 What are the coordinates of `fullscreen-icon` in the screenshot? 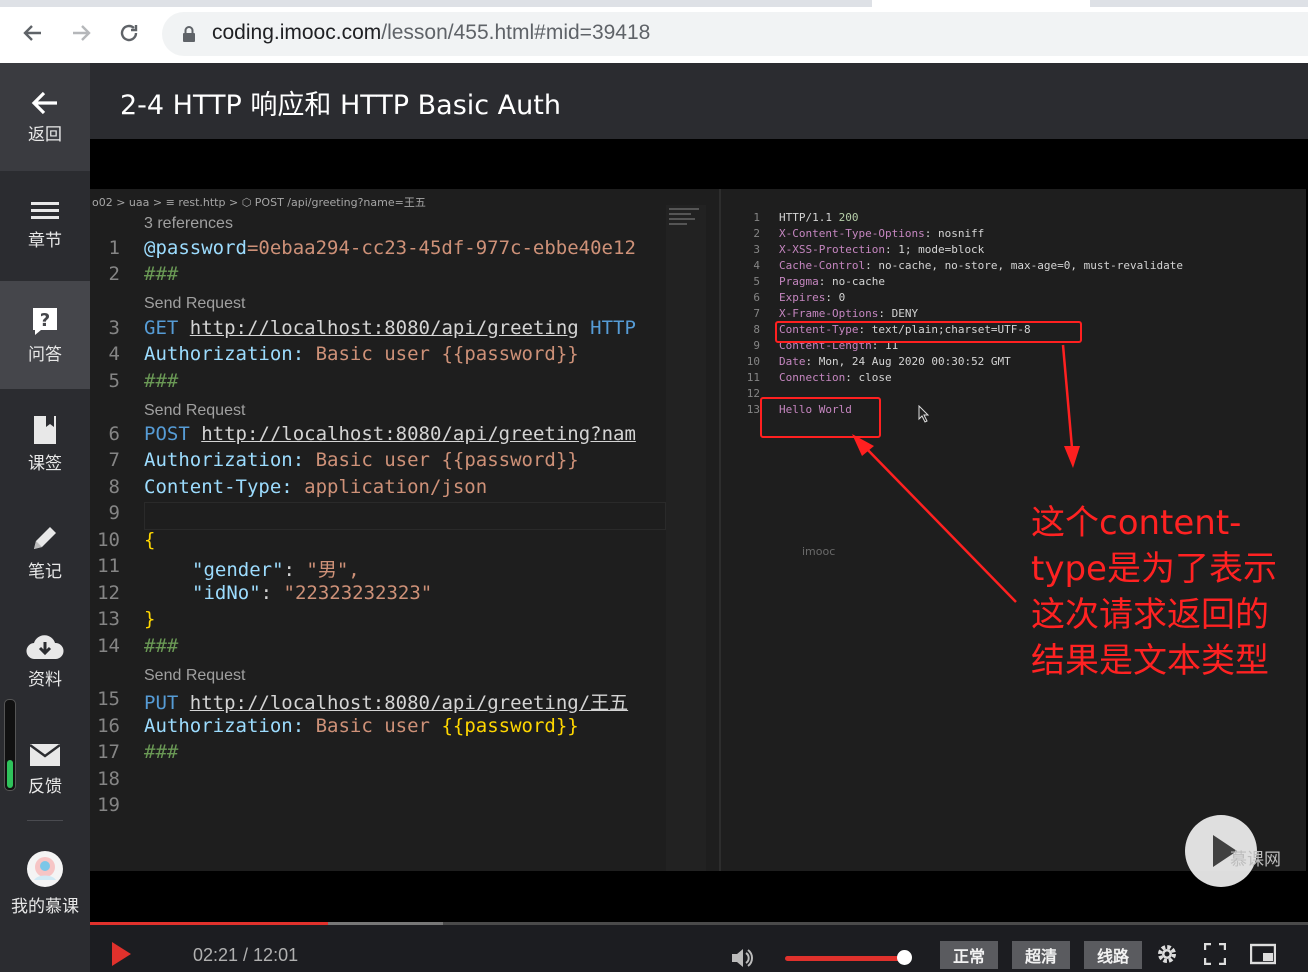 It's located at (1215, 954).